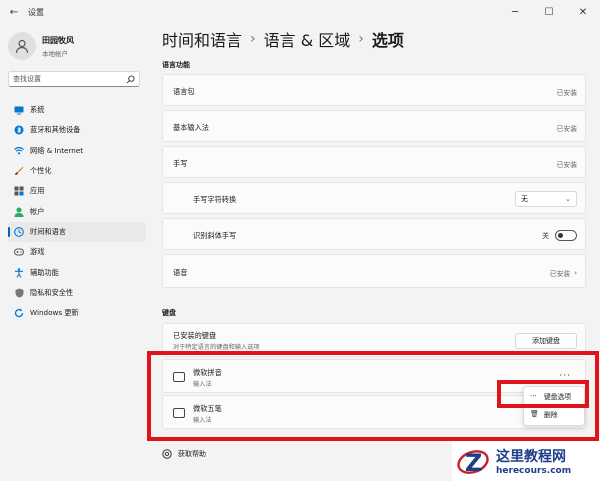  What do you see at coordinates (77, 171) in the screenshot?
I see `sidebar-item-personalization: 个性化` at bounding box center [77, 171].